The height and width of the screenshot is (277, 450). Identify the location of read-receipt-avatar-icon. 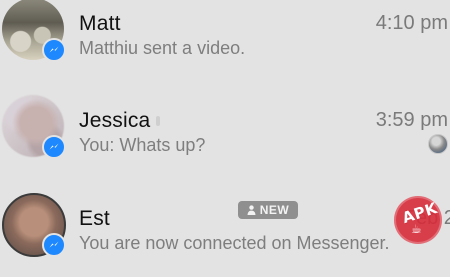
(438, 144).